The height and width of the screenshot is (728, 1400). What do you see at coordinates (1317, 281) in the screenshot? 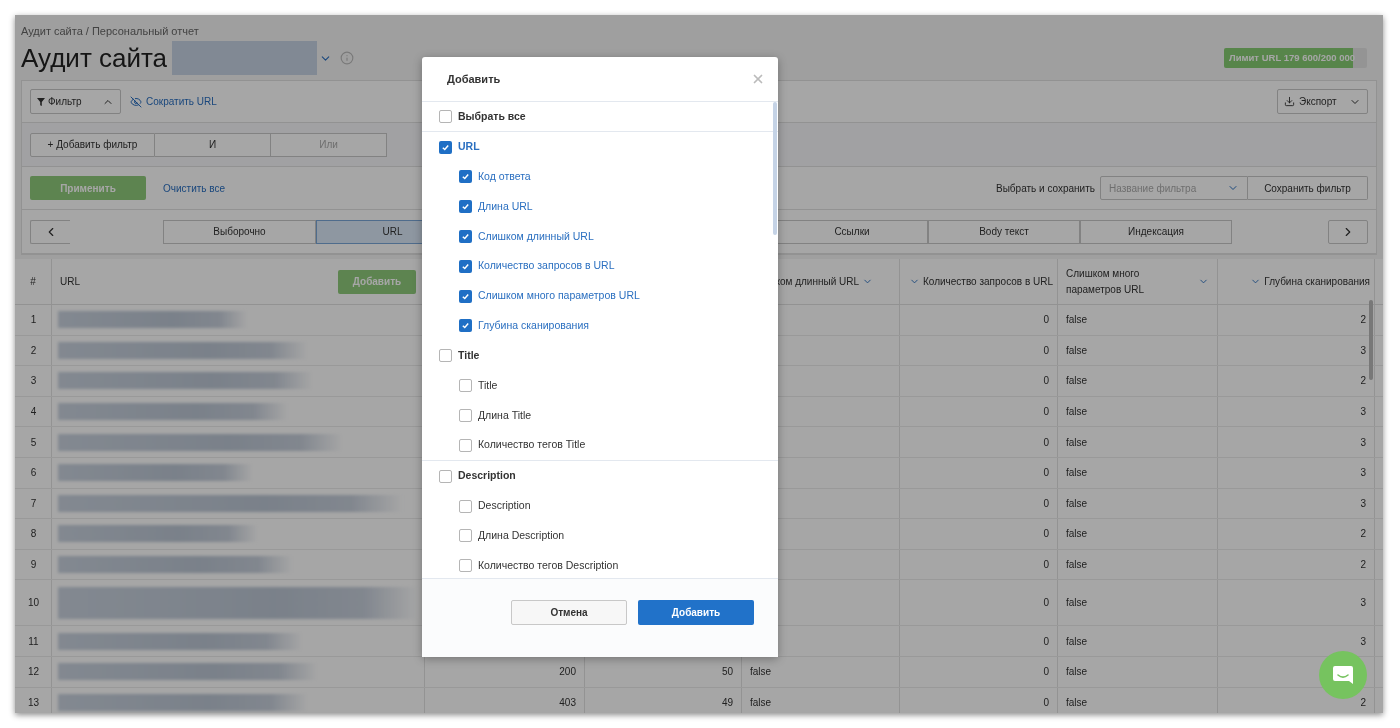
I see `column-header: Глубина сканирования` at bounding box center [1317, 281].